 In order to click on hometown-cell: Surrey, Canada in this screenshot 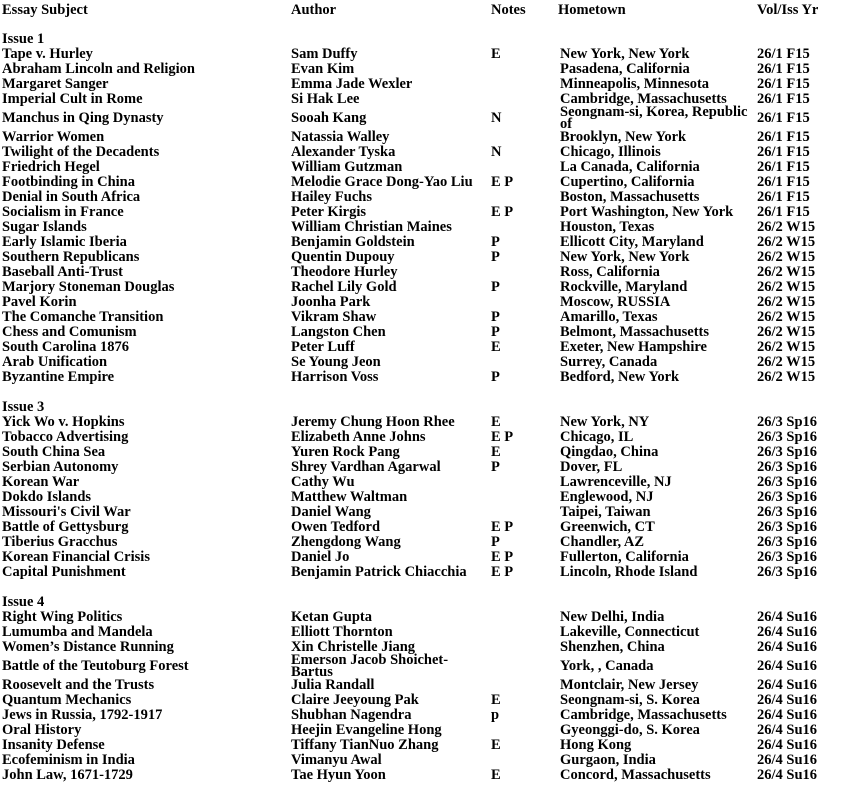, I will do `click(609, 362)`.